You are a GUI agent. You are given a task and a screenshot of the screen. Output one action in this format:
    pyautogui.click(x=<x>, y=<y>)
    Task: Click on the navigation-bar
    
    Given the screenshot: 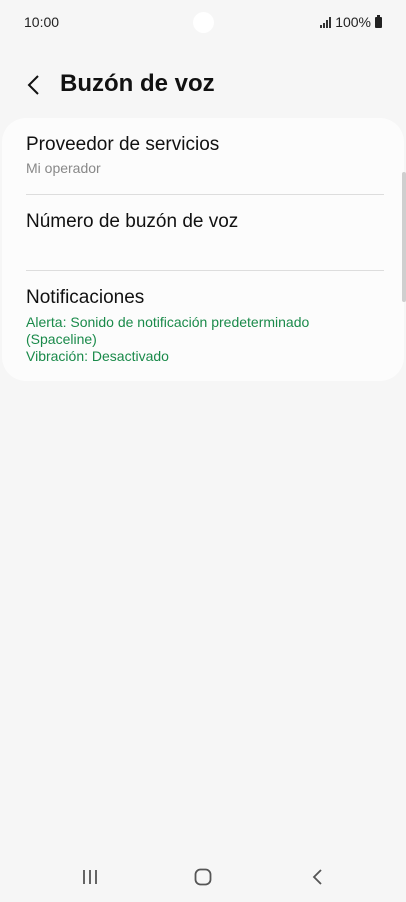 What is the action you would take?
    pyautogui.click(x=203, y=877)
    